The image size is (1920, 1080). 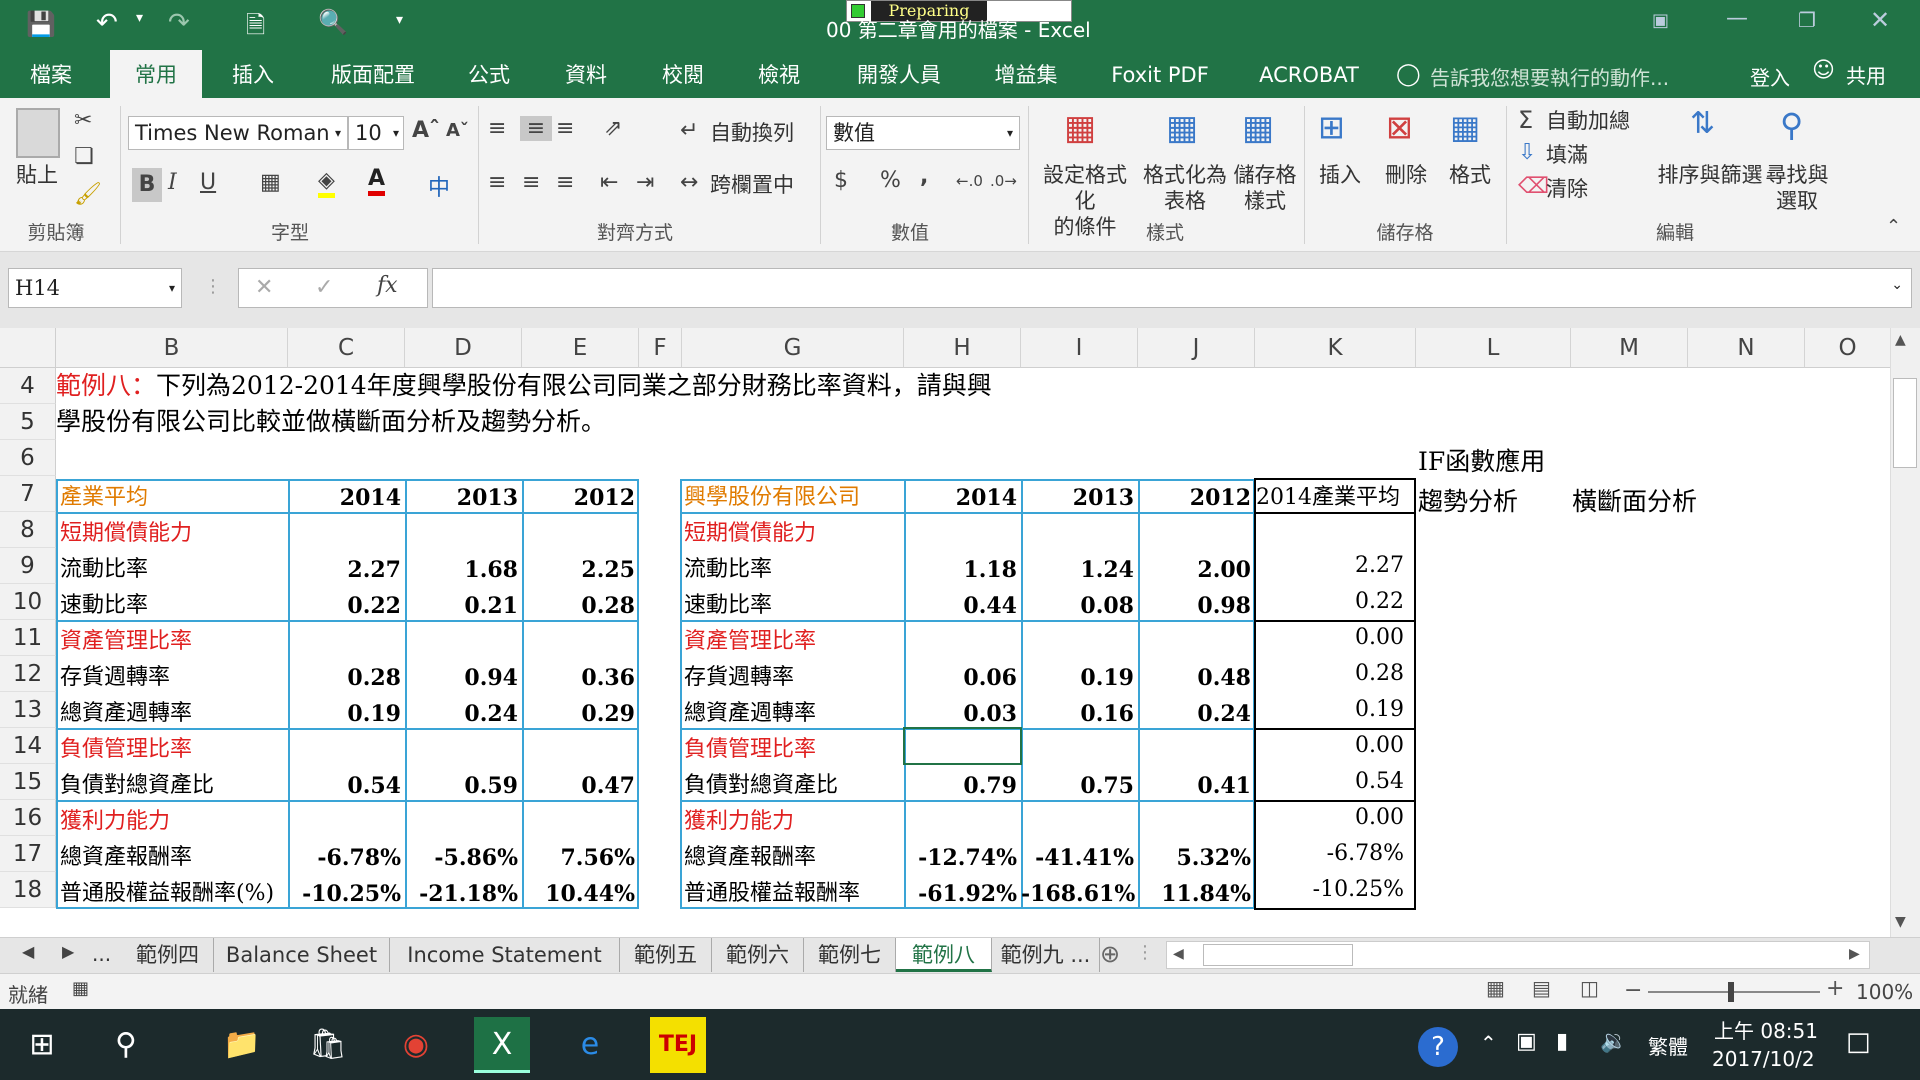 I want to click on industry-value: -5.86%, so click(x=463, y=854).